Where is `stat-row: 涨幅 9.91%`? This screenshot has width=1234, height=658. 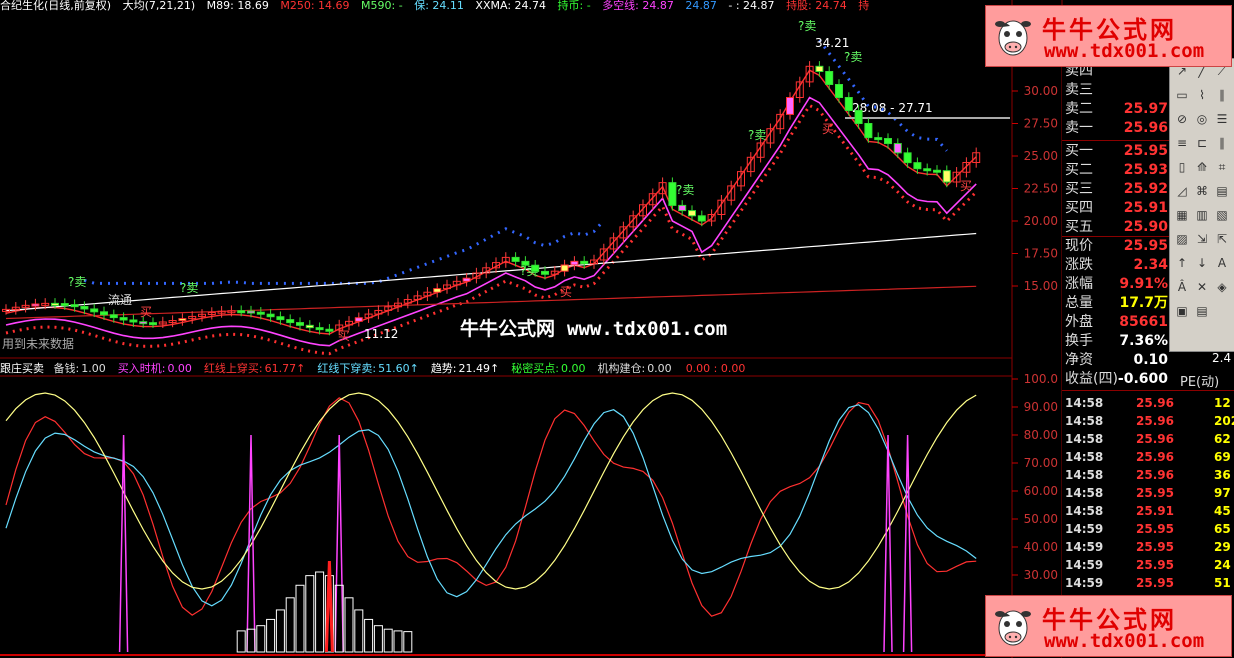
stat-row: 涨幅 9.91% is located at coordinates (1117, 284).